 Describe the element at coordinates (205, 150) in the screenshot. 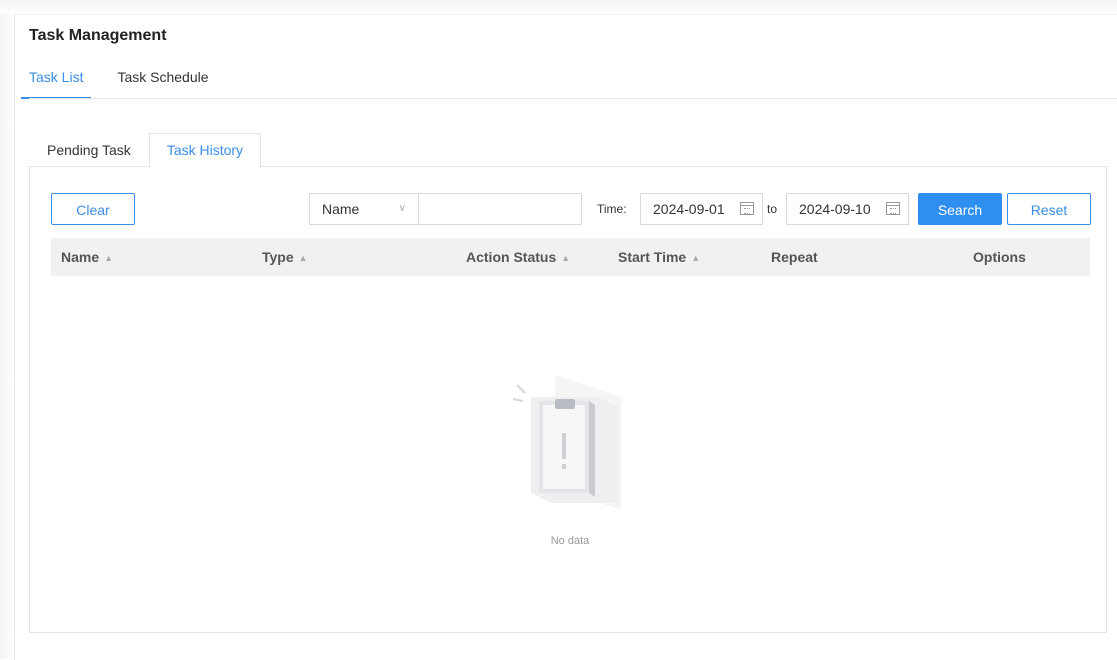

I see `tab-task-history: Task History` at that location.